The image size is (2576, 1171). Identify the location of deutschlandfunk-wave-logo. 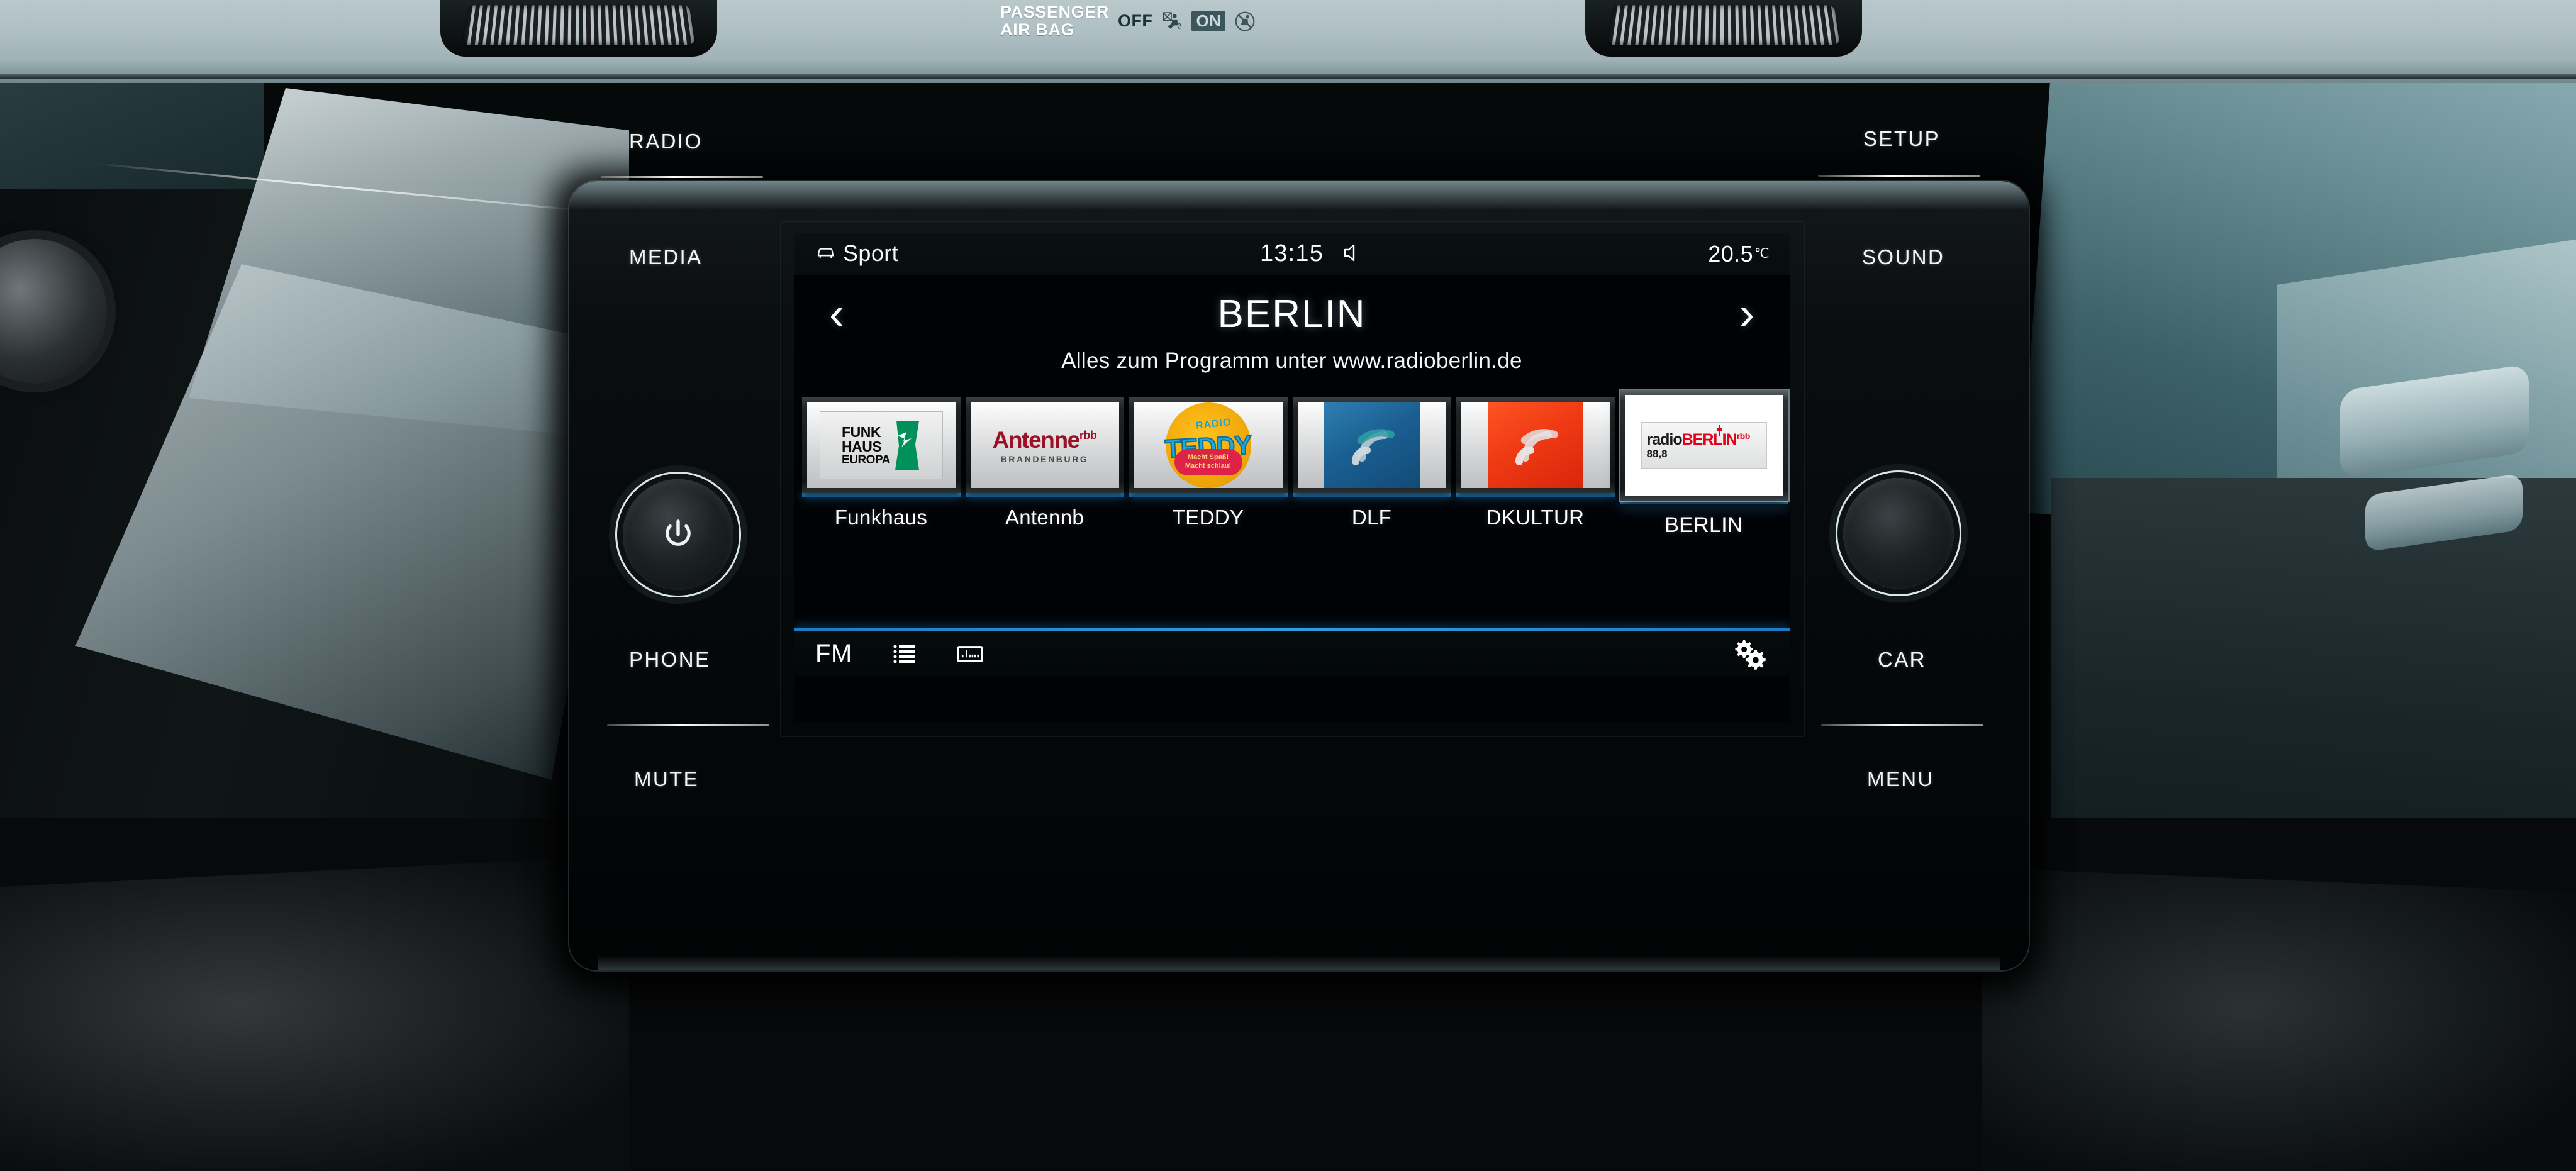
(1372, 445).